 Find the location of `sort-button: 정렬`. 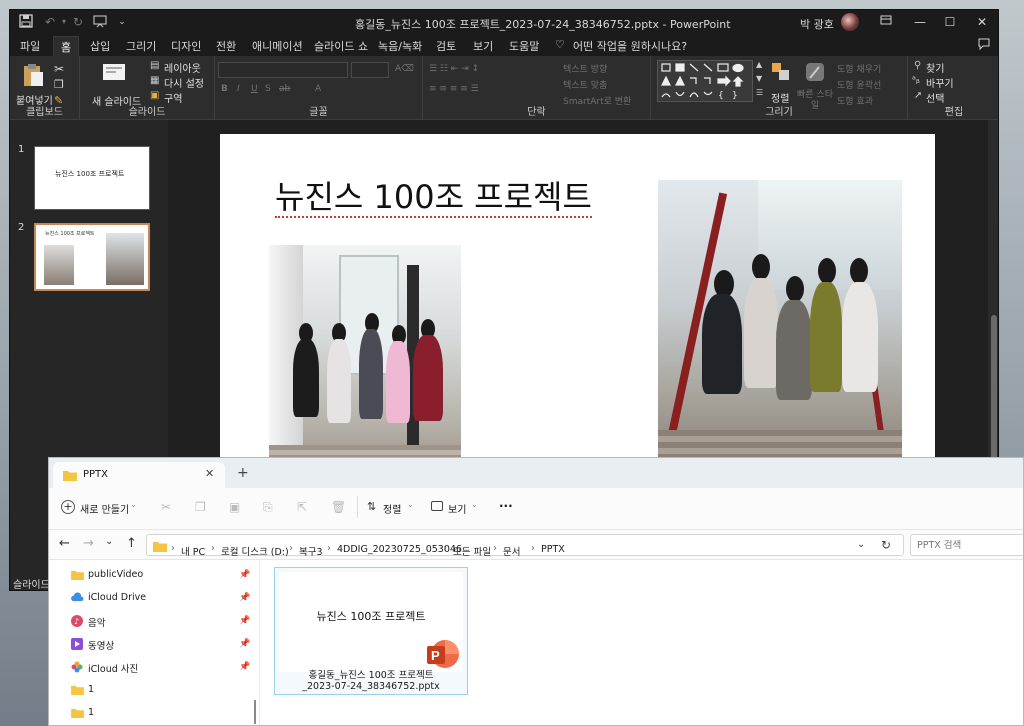

sort-button: 정렬 is located at coordinates (392, 508).